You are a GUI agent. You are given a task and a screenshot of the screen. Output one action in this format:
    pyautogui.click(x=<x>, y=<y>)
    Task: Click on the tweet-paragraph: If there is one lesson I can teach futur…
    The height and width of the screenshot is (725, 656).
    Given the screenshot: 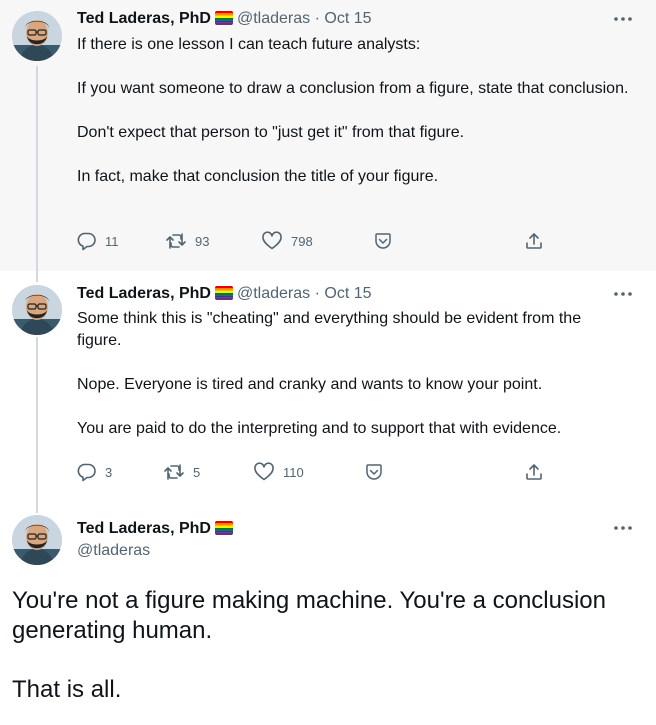 What is the action you would take?
    pyautogui.click(x=249, y=44)
    